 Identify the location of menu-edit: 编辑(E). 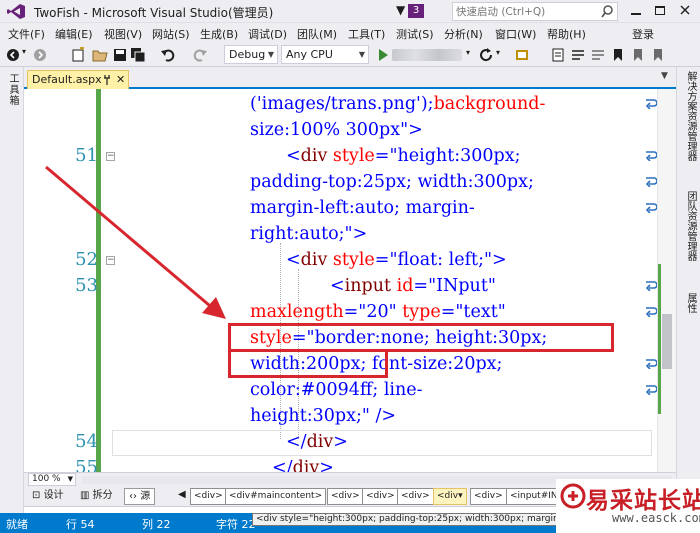
(74, 34).